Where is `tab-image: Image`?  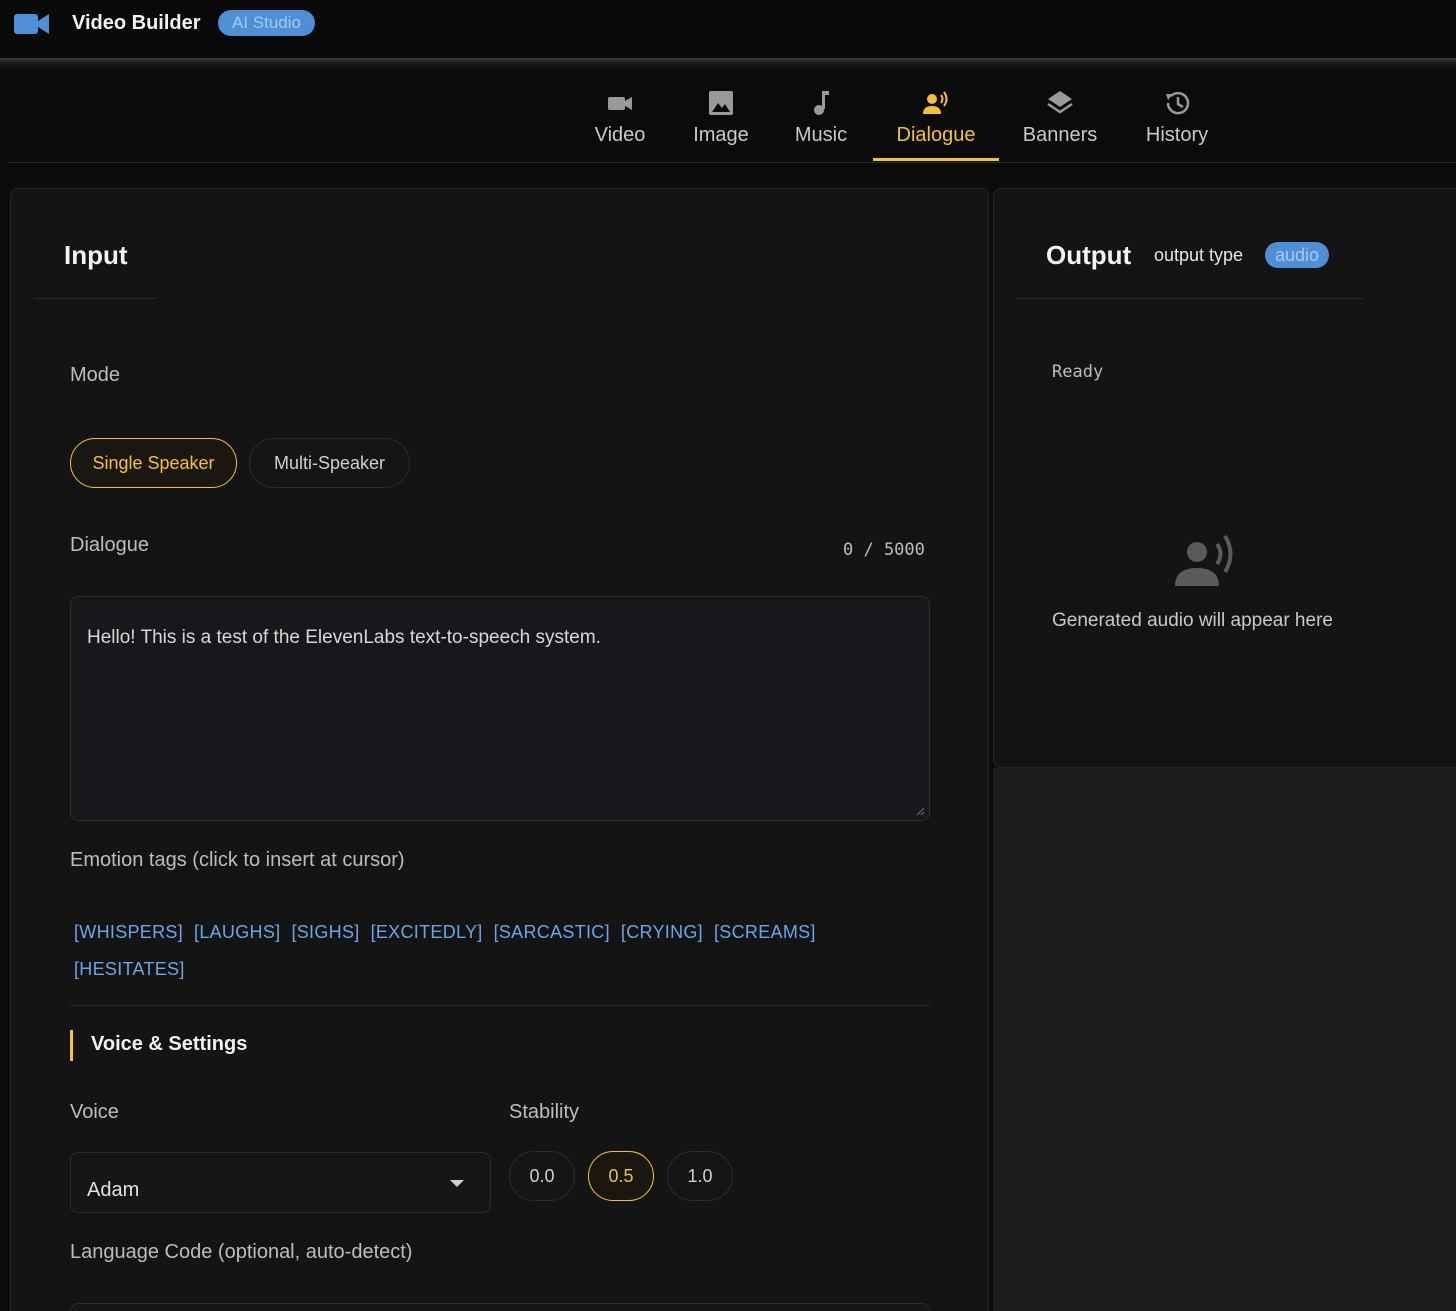 tab-image: Image is located at coordinates (721, 125).